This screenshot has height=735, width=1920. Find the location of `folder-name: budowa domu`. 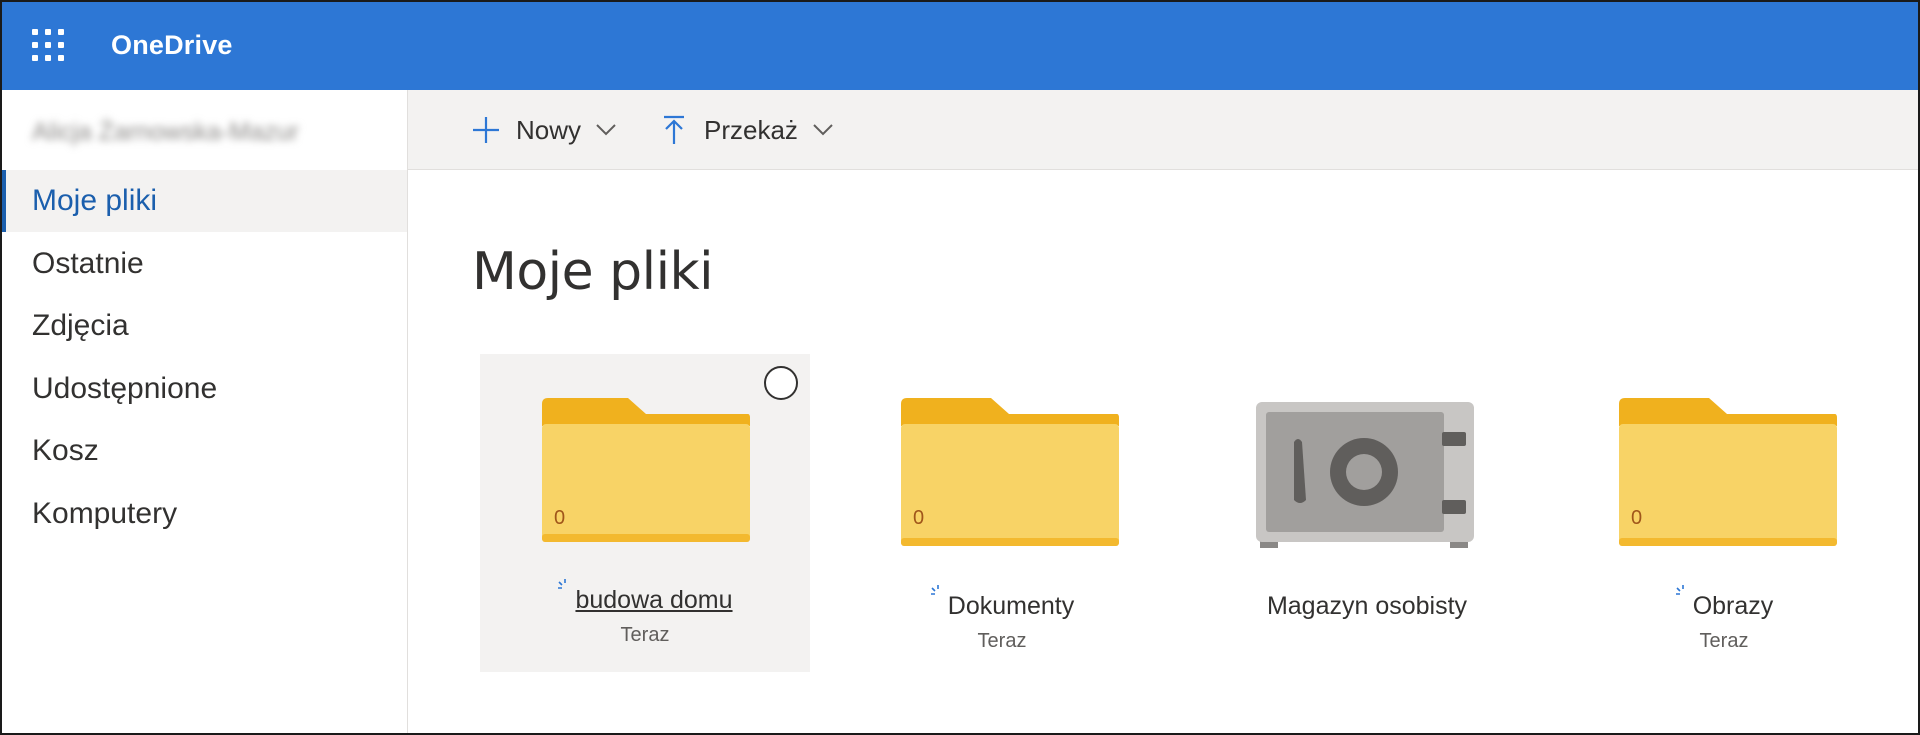

folder-name: budowa domu is located at coordinates (645, 597).